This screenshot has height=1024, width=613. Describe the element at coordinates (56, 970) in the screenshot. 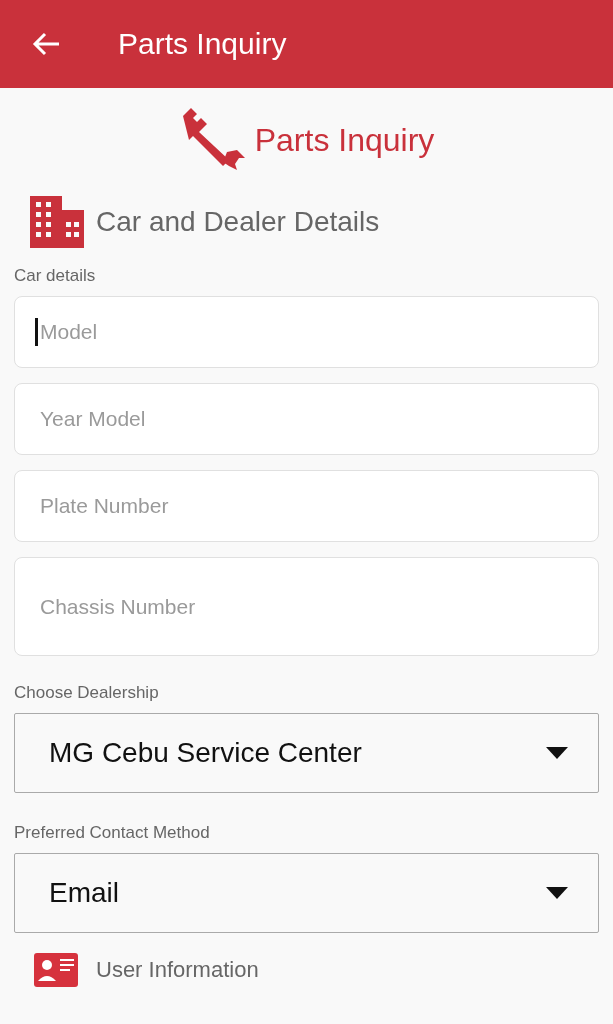

I see `id-card-icon` at that location.